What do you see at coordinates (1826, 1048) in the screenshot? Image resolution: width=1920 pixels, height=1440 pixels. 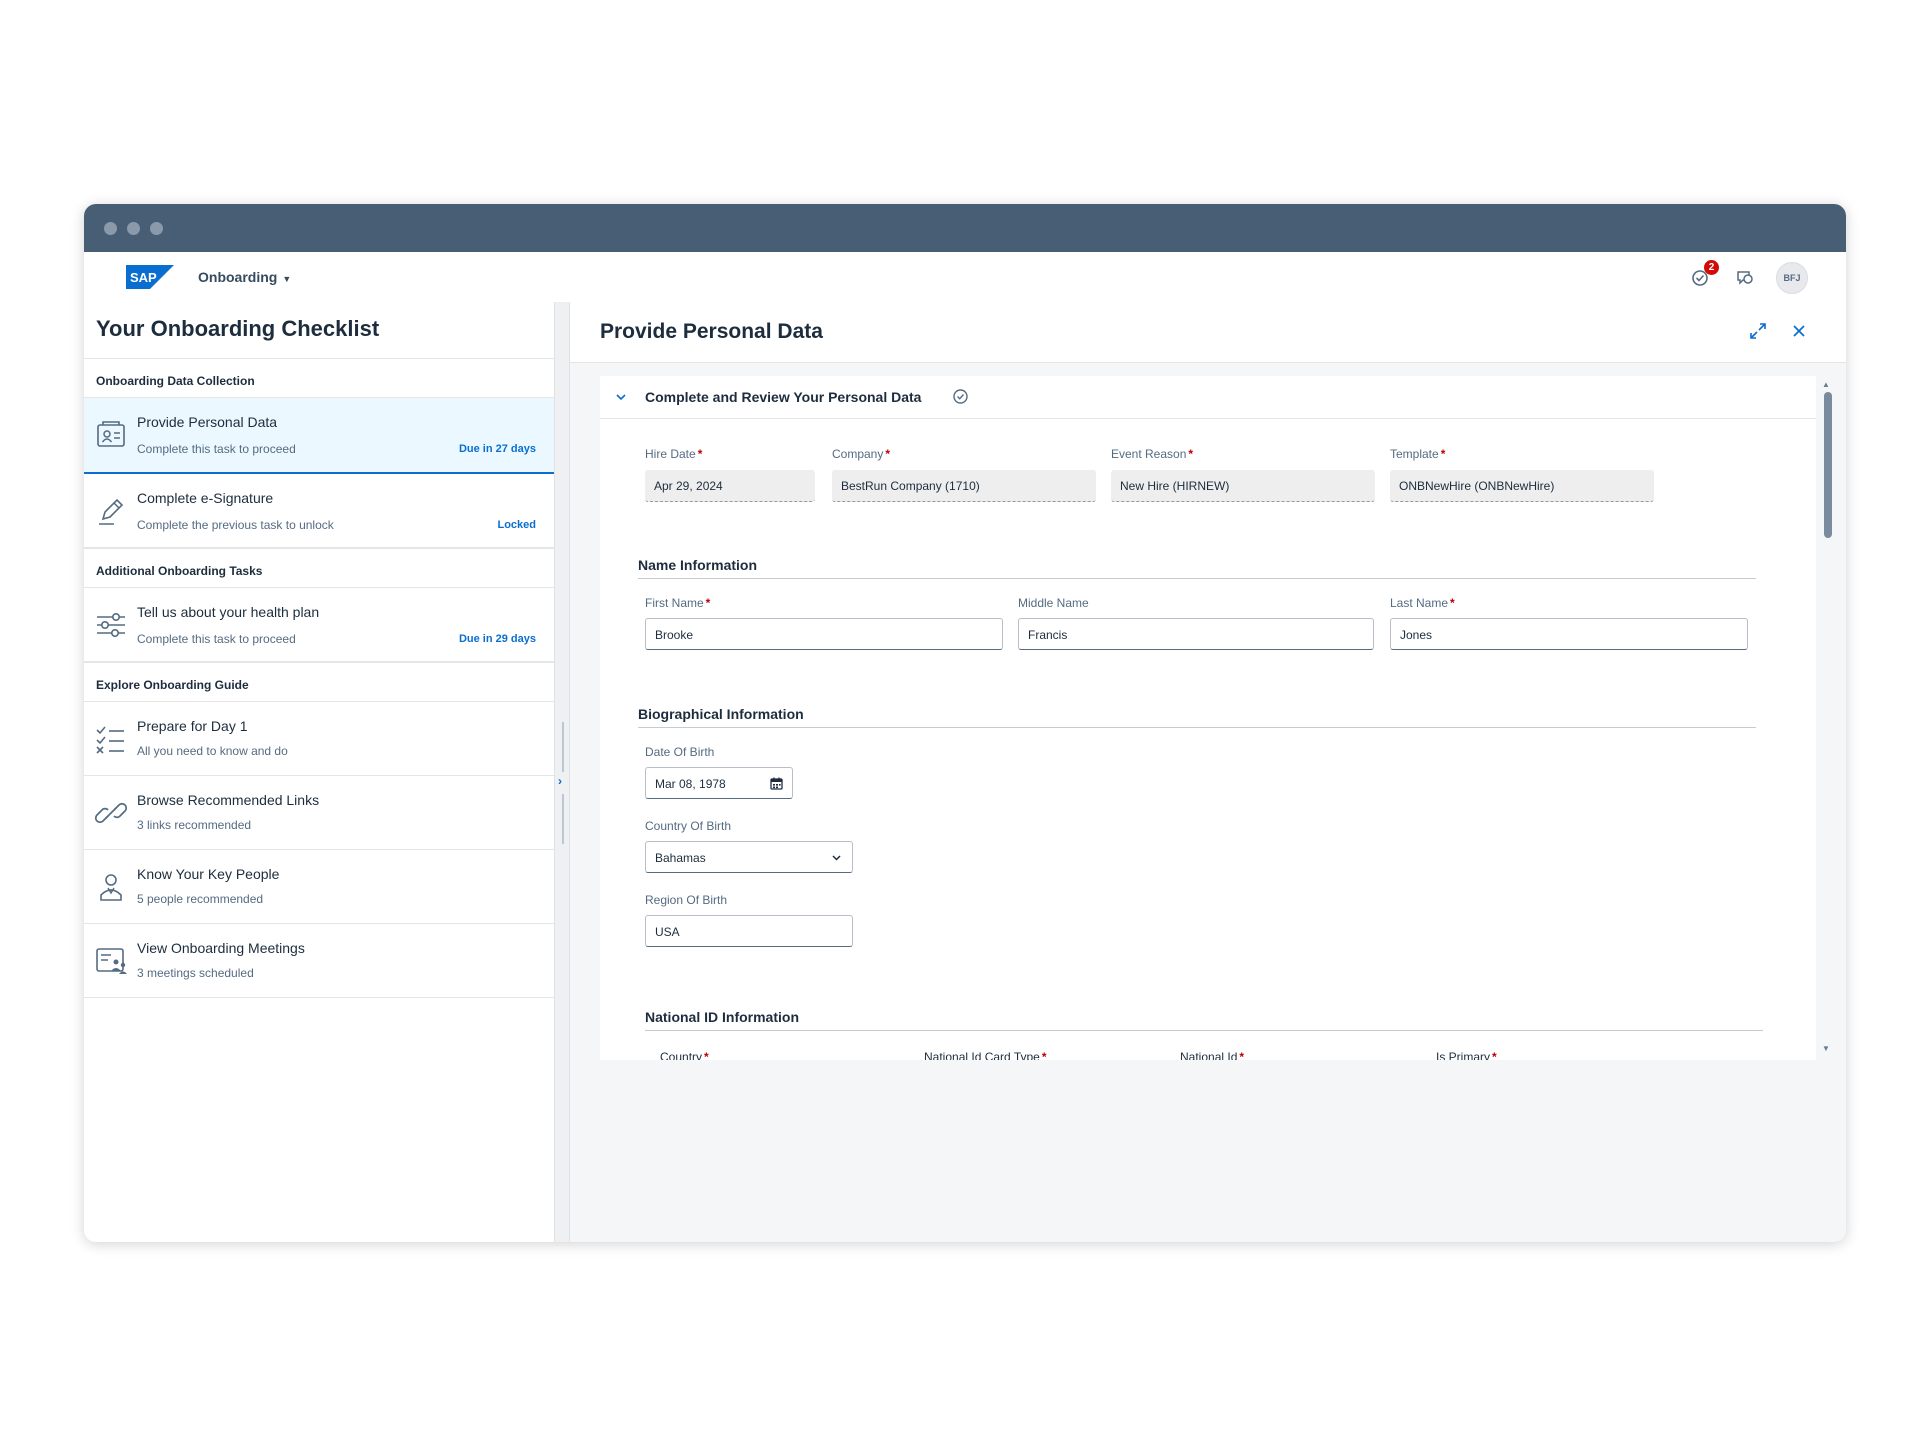 I see `scroll-down-icon: ▼` at bounding box center [1826, 1048].